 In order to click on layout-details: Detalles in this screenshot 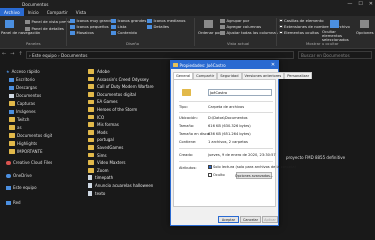, I will do `click(158, 26)`.